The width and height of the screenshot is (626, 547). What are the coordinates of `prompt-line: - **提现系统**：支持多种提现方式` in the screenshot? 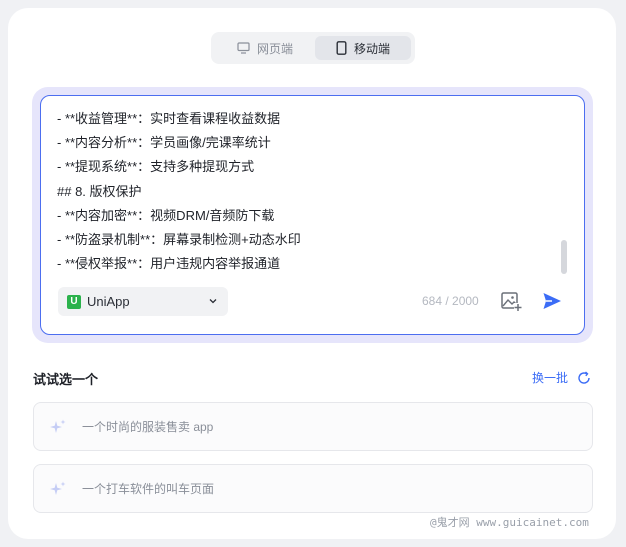 It's located at (156, 167).